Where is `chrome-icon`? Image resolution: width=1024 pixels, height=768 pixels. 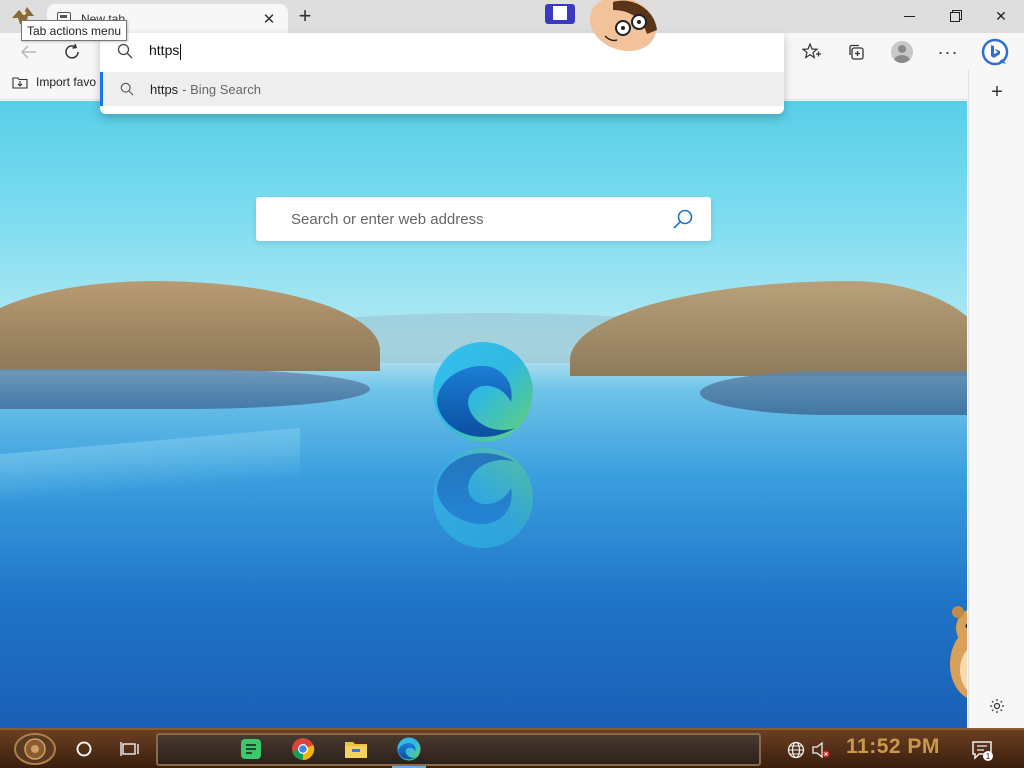 chrome-icon is located at coordinates (303, 749).